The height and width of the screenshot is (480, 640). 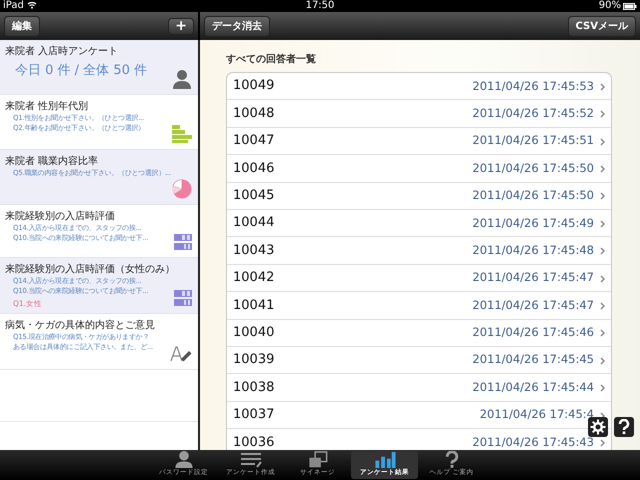 I want to click on settings-icon, so click(x=598, y=427).